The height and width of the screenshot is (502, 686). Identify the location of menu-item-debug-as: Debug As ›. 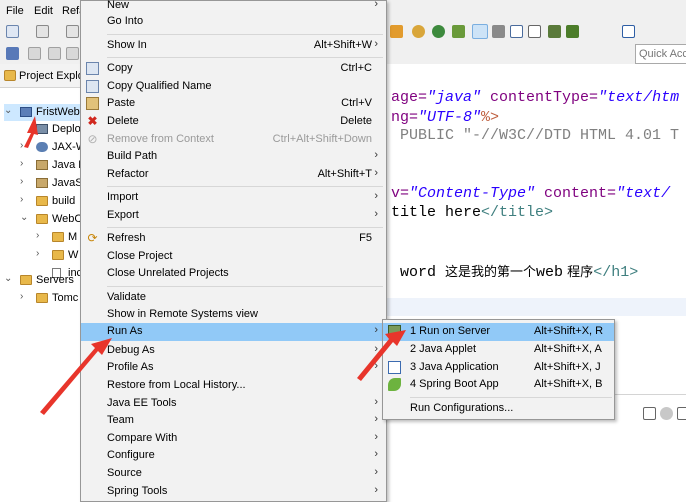
(233, 350).